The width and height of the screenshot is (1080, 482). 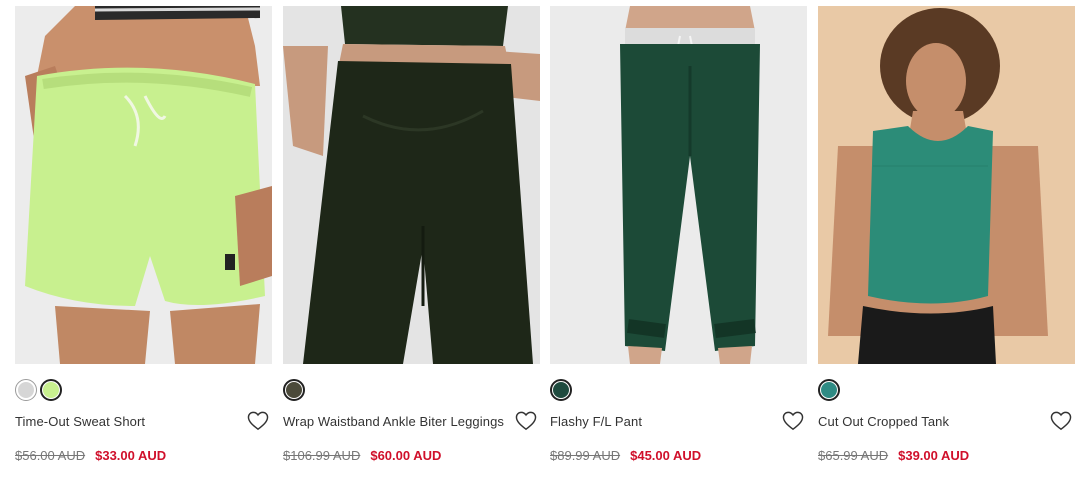 What do you see at coordinates (393, 421) in the screenshot?
I see `product-title-link: Wrap Waistband Ankle Biter Leggings` at bounding box center [393, 421].